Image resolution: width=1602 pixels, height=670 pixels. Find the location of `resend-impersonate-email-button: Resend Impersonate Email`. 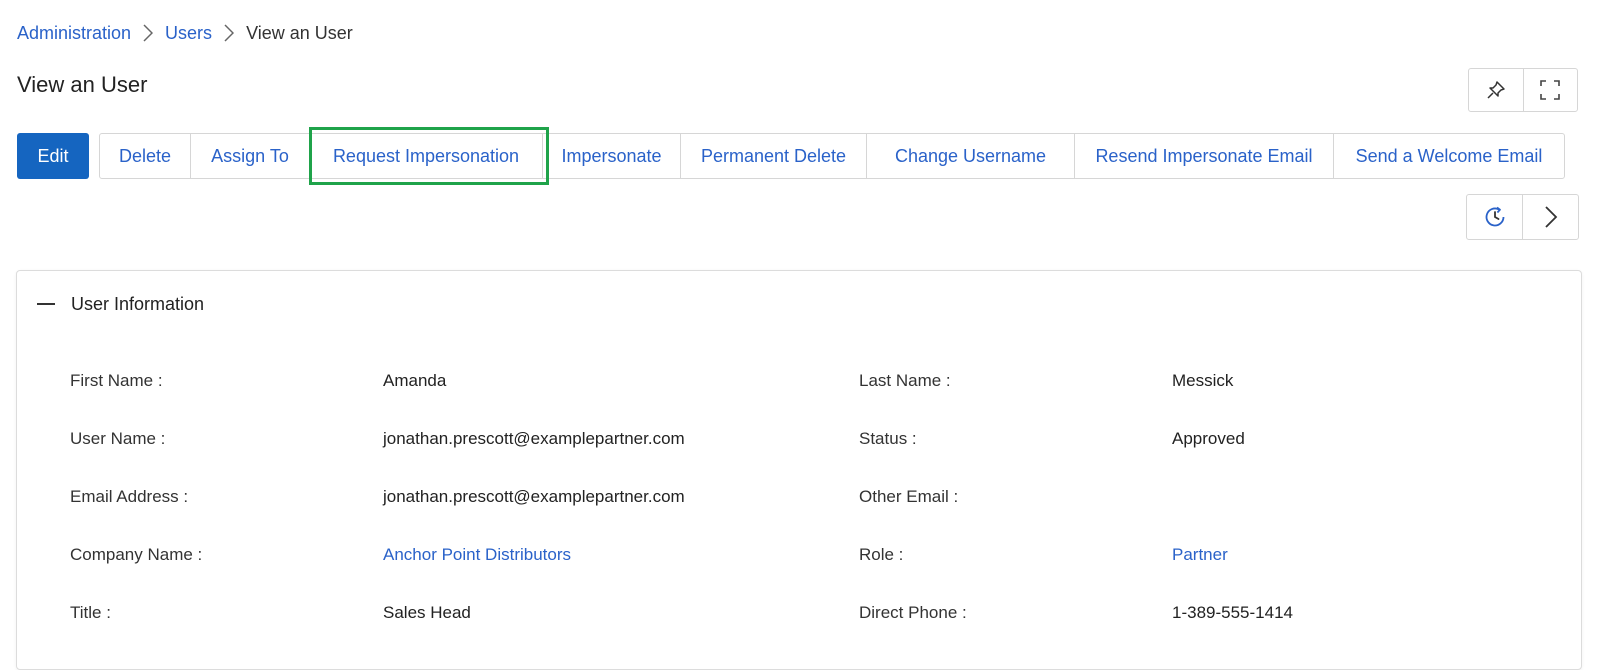

resend-impersonate-email-button: Resend Impersonate Email is located at coordinates (1203, 156).